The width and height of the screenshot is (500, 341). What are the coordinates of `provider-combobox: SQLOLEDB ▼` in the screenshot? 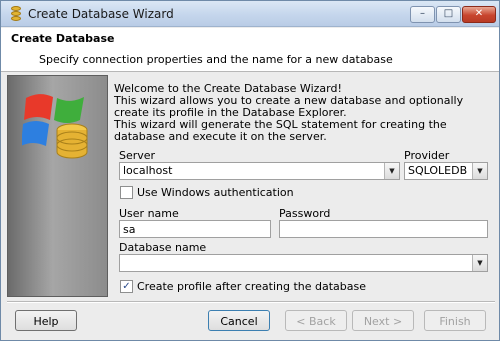 It's located at (446, 171).